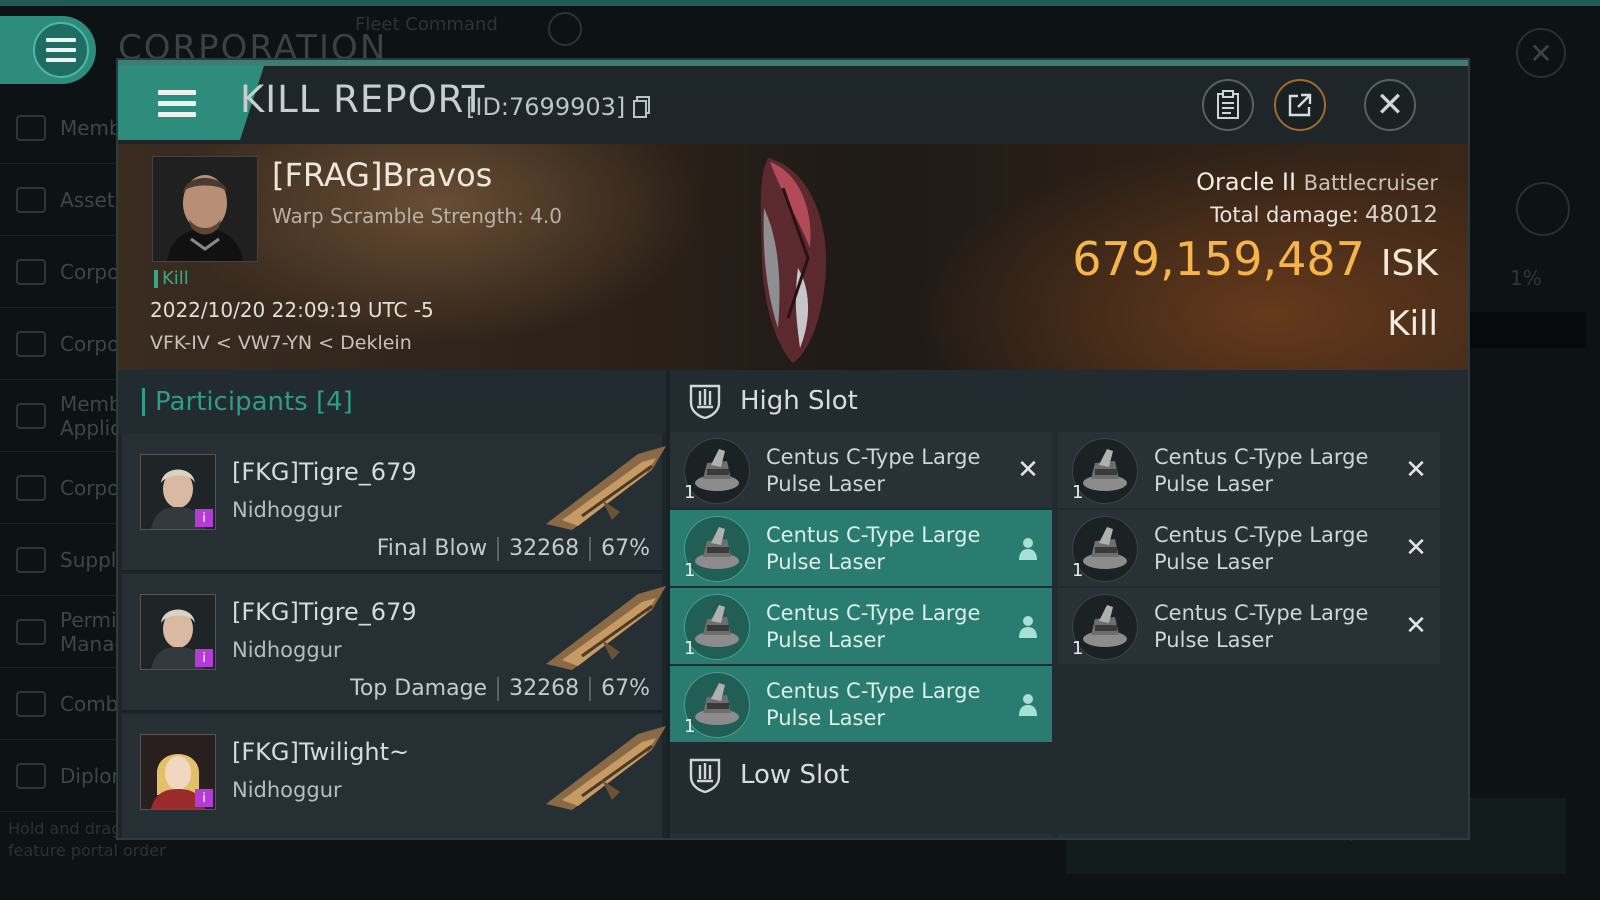 This screenshot has width=1600, height=900. What do you see at coordinates (1228, 105) in the screenshot?
I see `clipboard-button` at bounding box center [1228, 105].